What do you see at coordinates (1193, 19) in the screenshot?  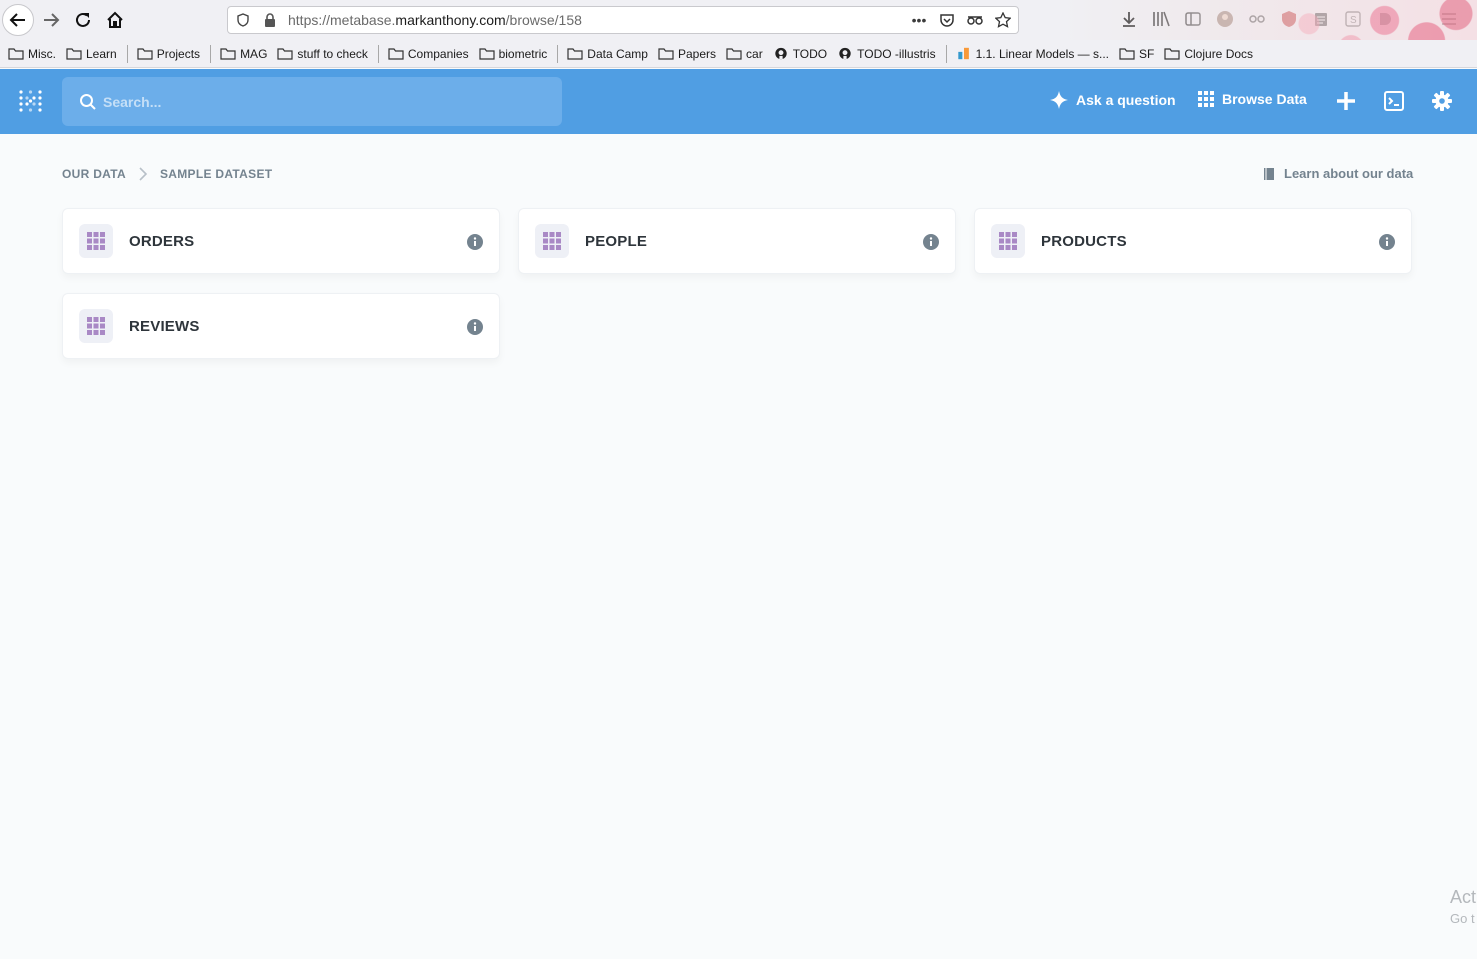 I see `sidebar-icon` at bounding box center [1193, 19].